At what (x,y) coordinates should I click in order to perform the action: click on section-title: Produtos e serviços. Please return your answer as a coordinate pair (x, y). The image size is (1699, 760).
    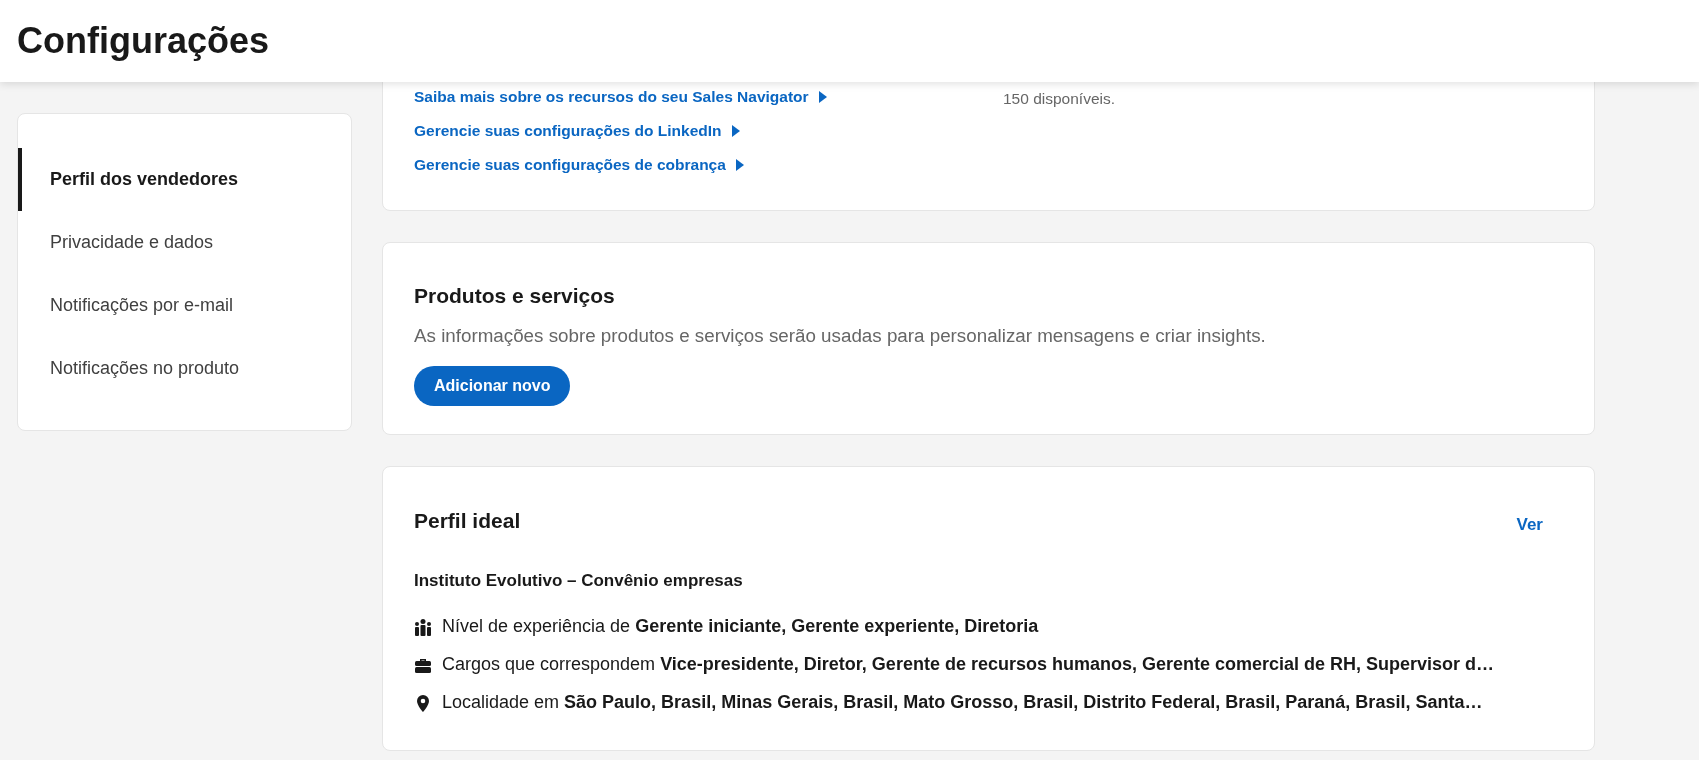
    Looking at the image, I should click on (515, 296).